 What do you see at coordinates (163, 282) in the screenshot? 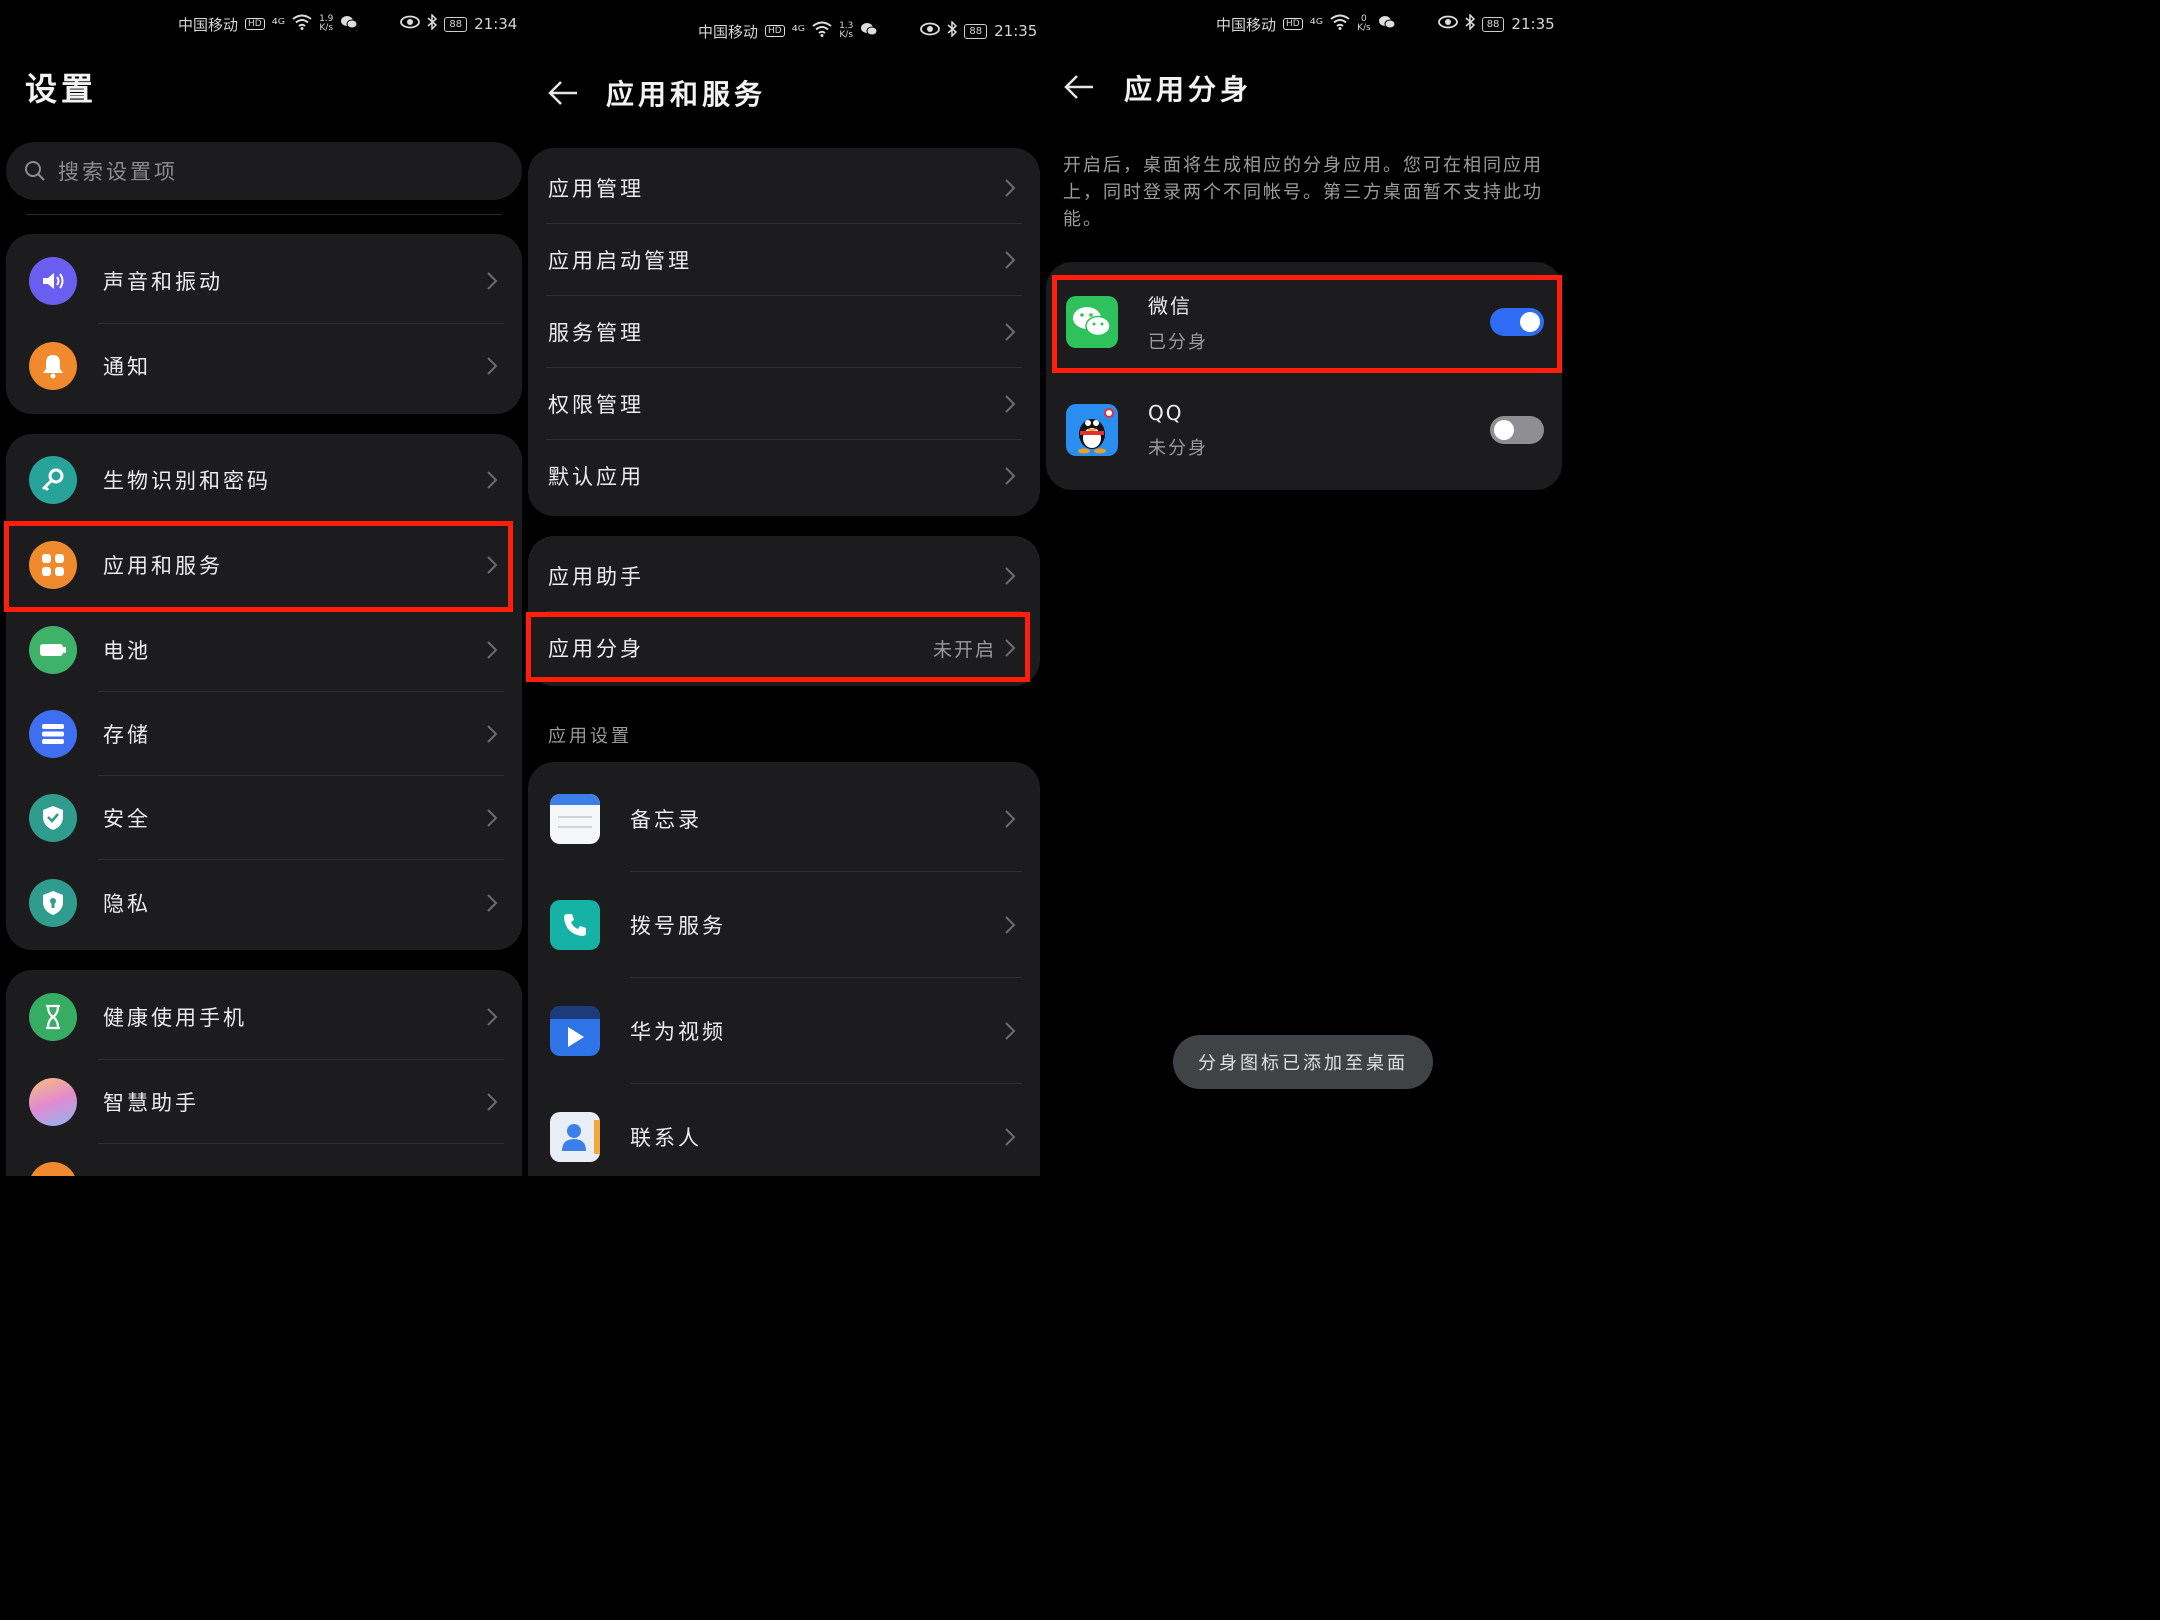
I see `settings-item-label: 声音和振动` at bounding box center [163, 282].